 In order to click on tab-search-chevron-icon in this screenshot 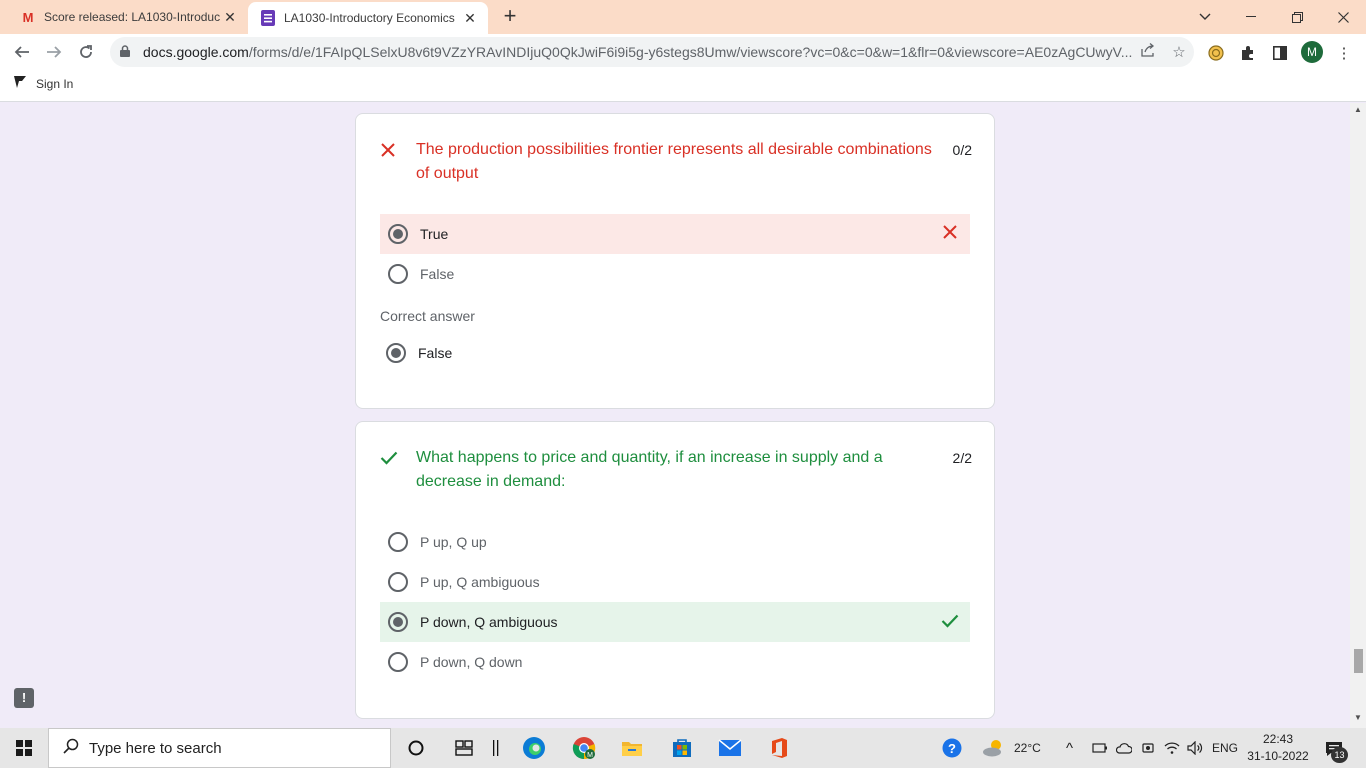, I will do `click(1205, 17)`.